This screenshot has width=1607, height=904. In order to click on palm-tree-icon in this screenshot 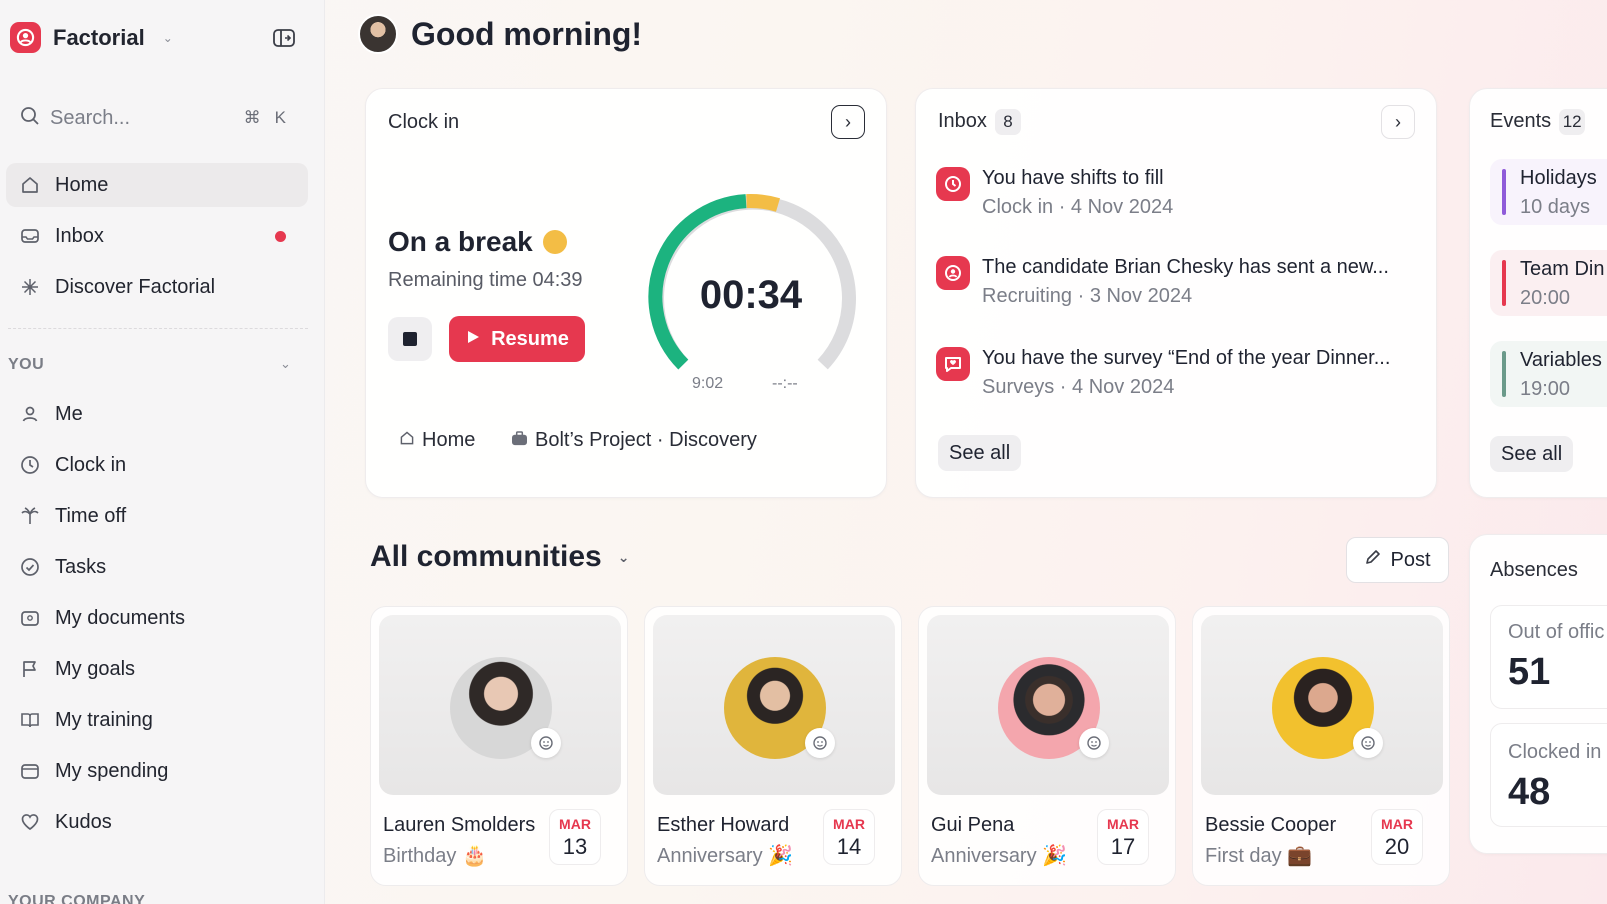, I will do `click(30, 516)`.